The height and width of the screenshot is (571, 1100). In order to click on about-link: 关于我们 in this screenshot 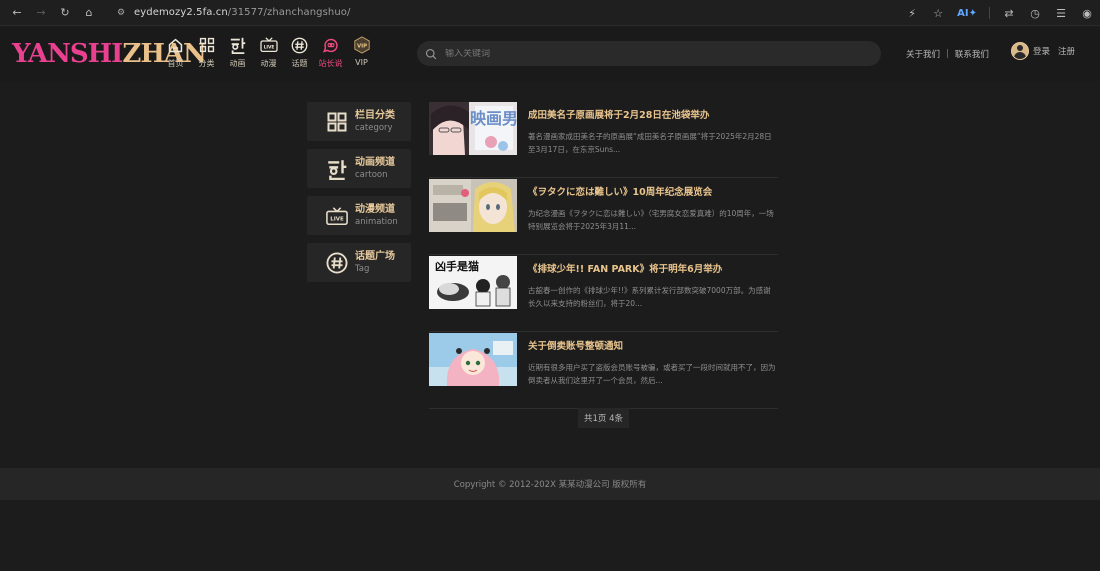, I will do `click(923, 54)`.